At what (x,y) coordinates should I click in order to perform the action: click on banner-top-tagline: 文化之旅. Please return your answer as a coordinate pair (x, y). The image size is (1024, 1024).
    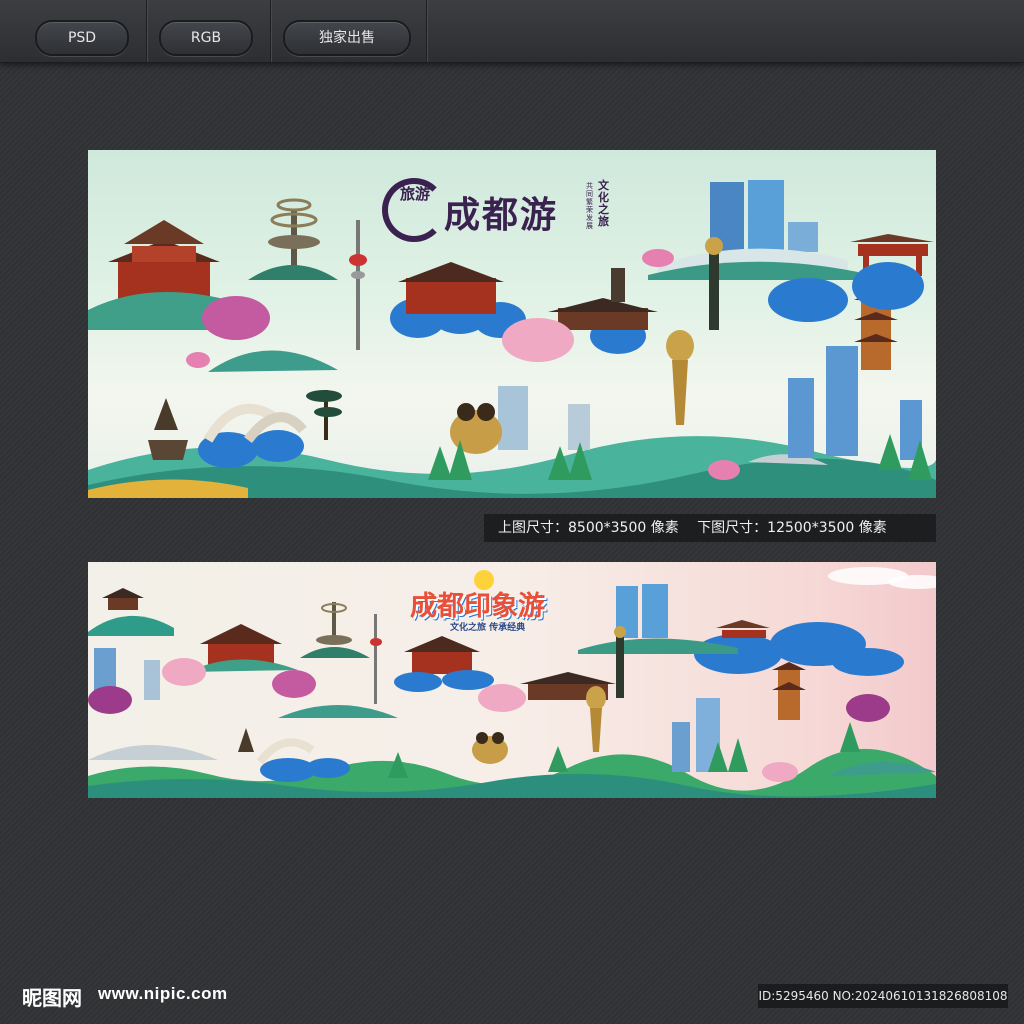
    Looking at the image, I should click on (603, 203).